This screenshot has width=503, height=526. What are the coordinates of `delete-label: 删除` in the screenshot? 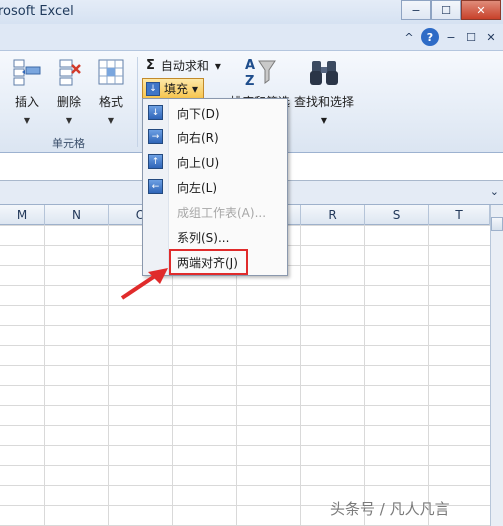 It's located at (68, 102).